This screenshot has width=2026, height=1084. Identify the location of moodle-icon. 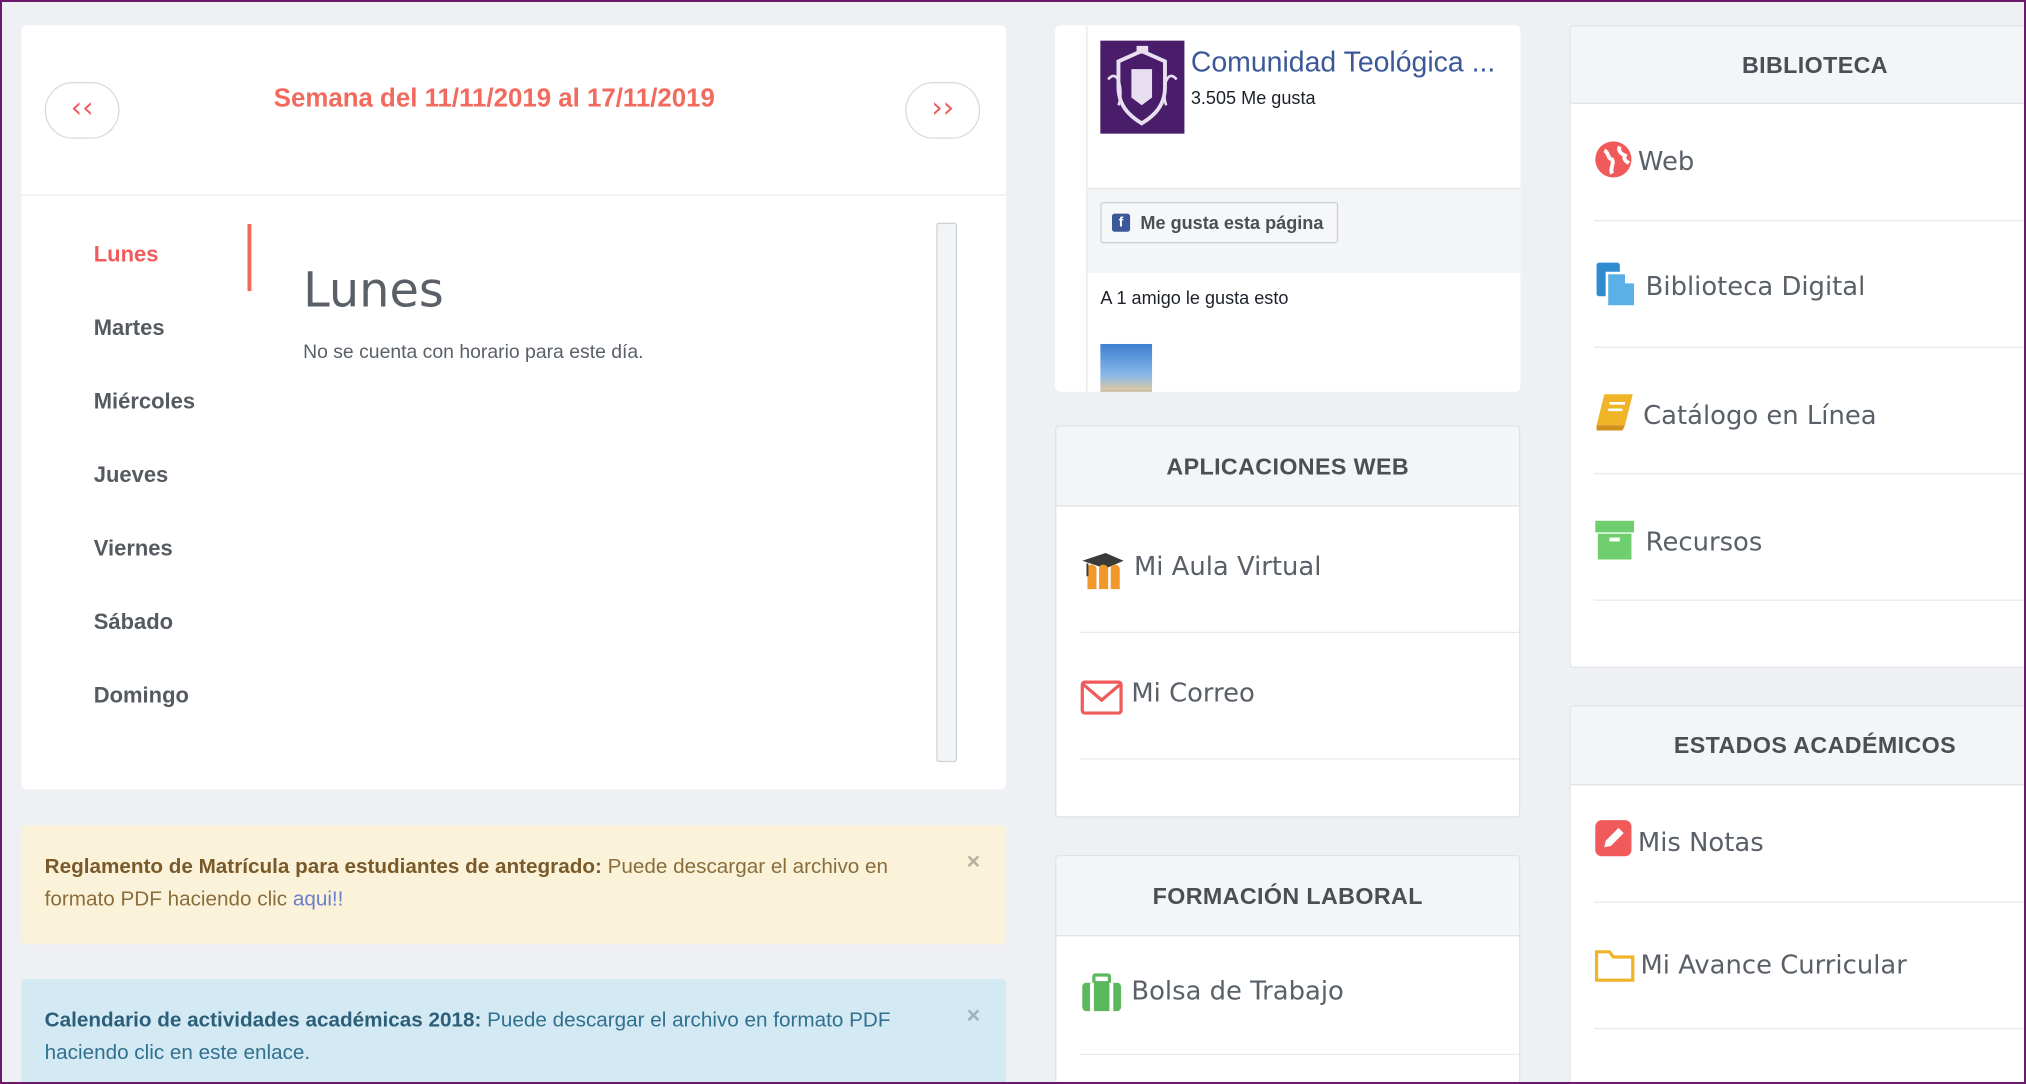
(1102, 570).